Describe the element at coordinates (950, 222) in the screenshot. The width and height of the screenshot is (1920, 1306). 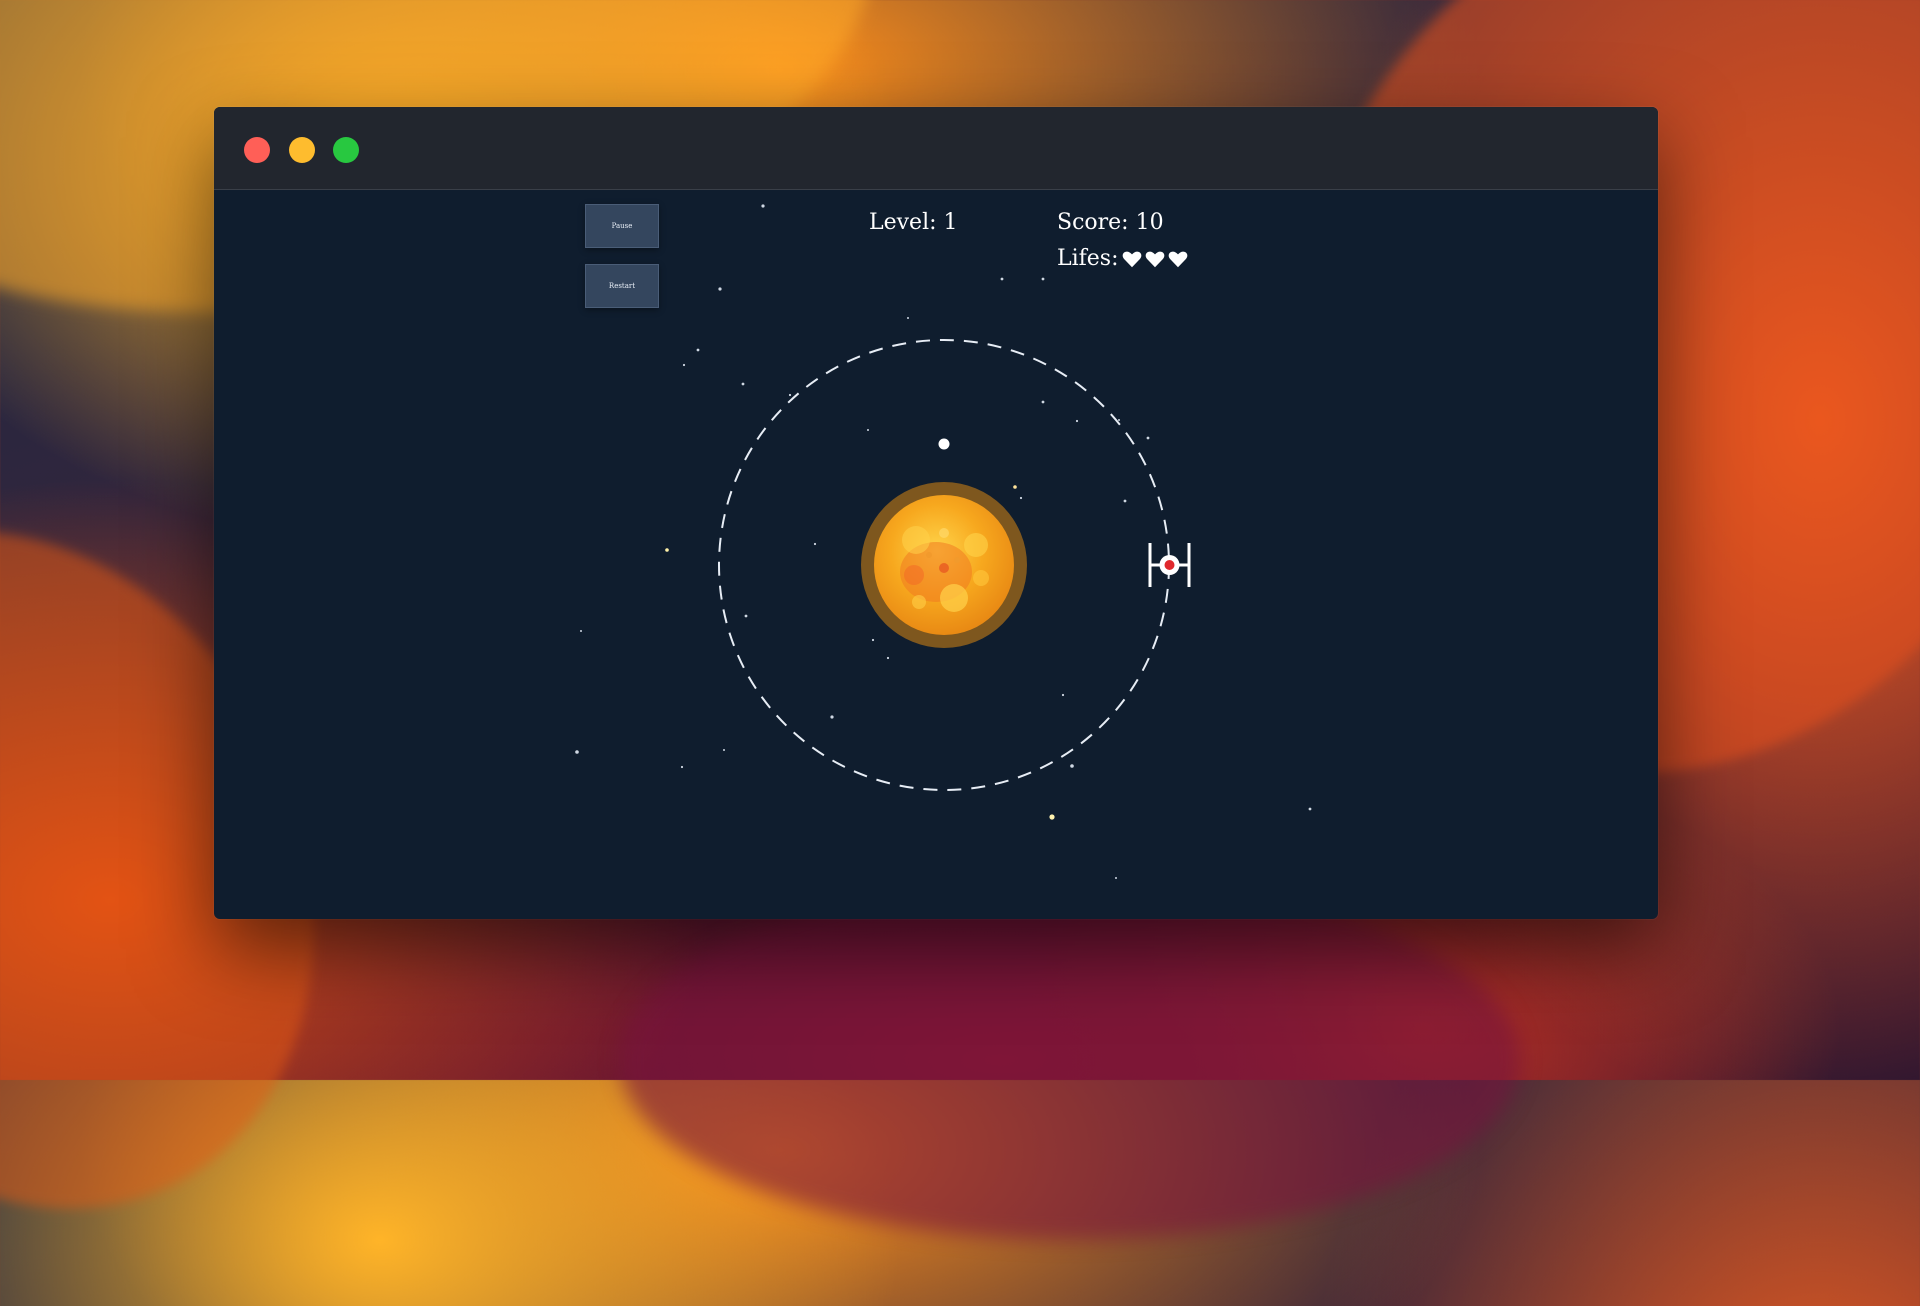
I see `level-value: 1` at that location.